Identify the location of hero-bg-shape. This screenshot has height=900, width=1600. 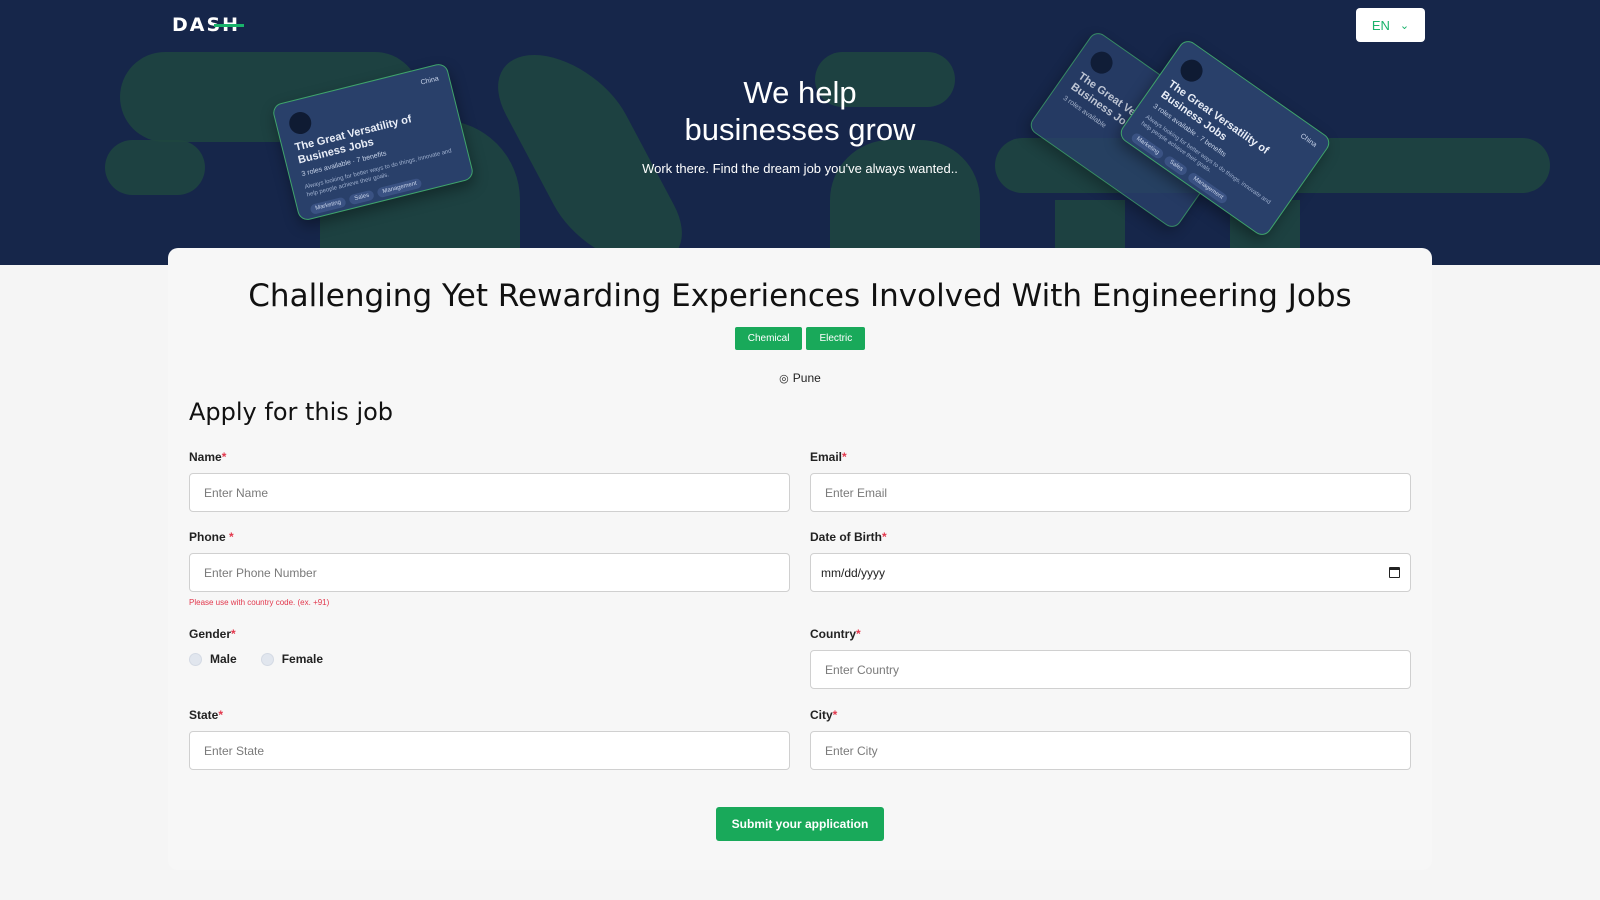
(905, 202).